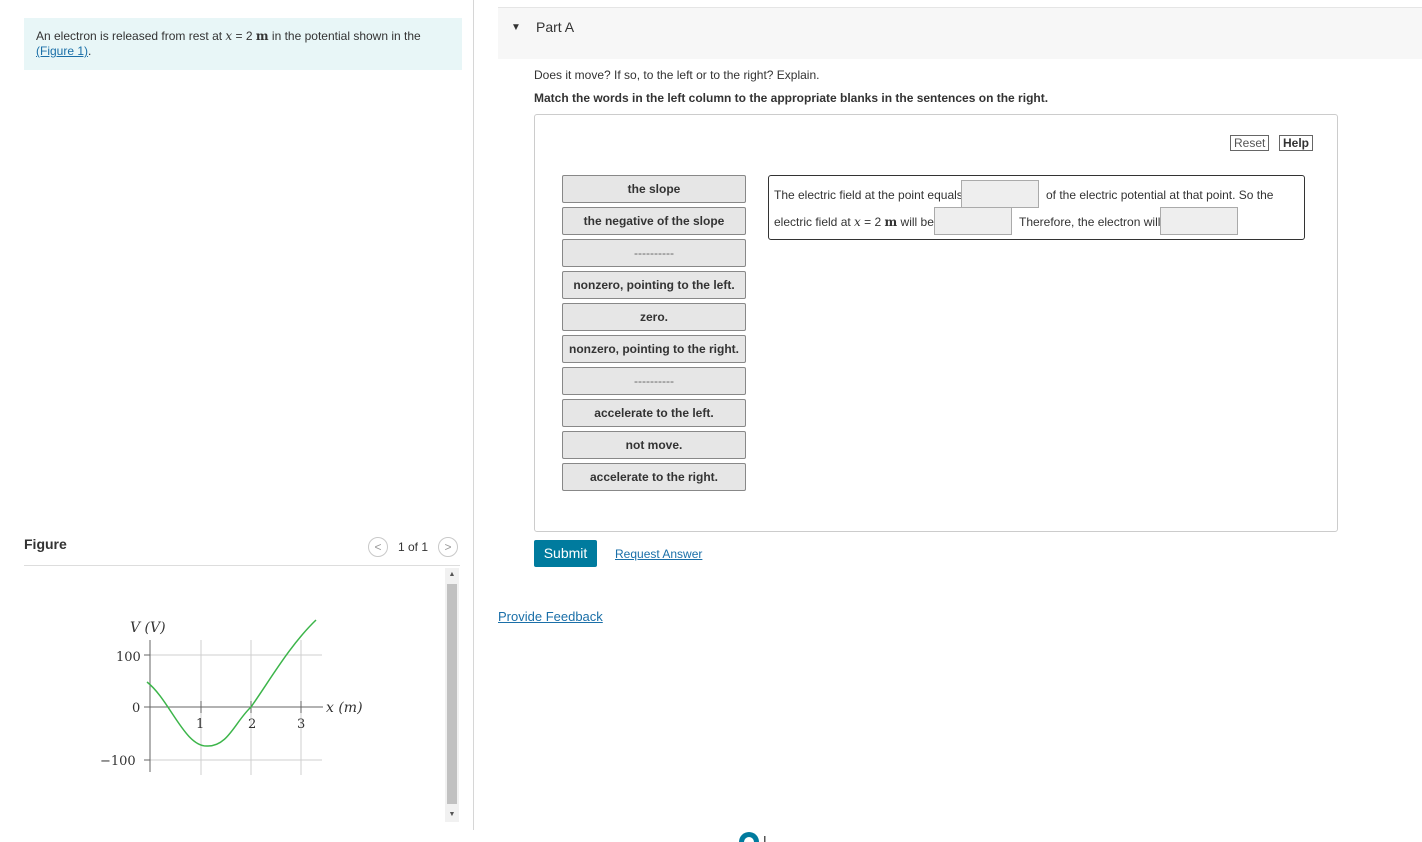 The height and width of the screenshot is (842, 1422). I want to click on figure-page-count: 1 of 1, so click(413, 547).